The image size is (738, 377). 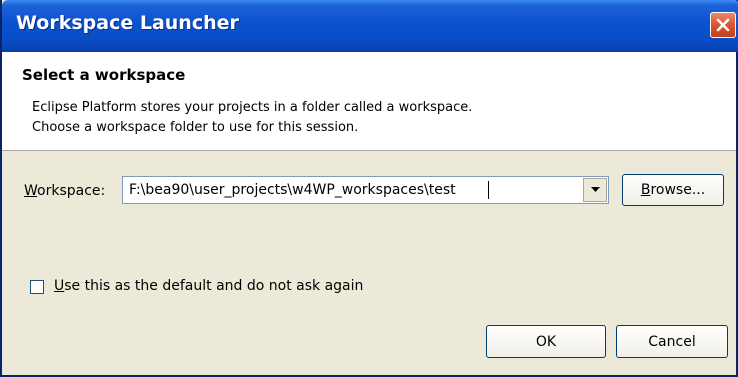 What do you see at coordinates (65, 191) in the screenshot?
I see `workspace-label: Workspace:` at bounding box center [65, 191].